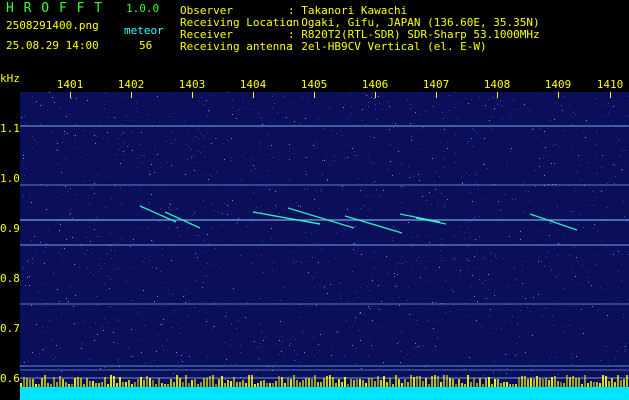 The height and width of the screenshot is (400, 629). I want to click on y-tick-0-6: 0.6, so click(10, 378).